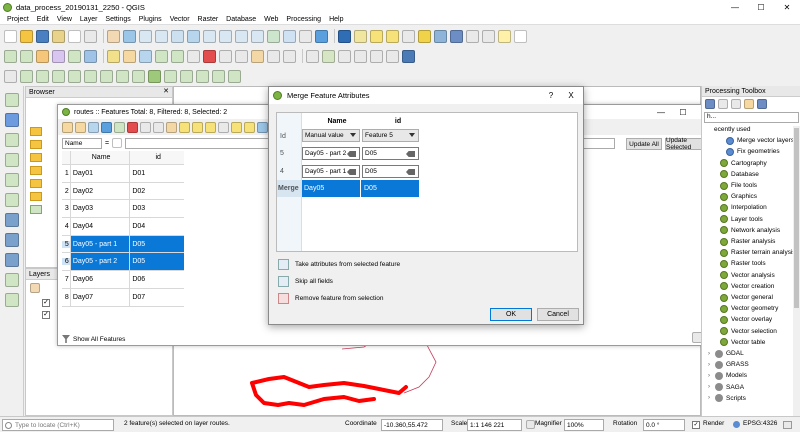 The width and height of the screenshot is (800, 432). What do you see at coordinates (312, 56) in the screenshot?
I see `label-toolbar-icon` at bounding box center [312, 56].